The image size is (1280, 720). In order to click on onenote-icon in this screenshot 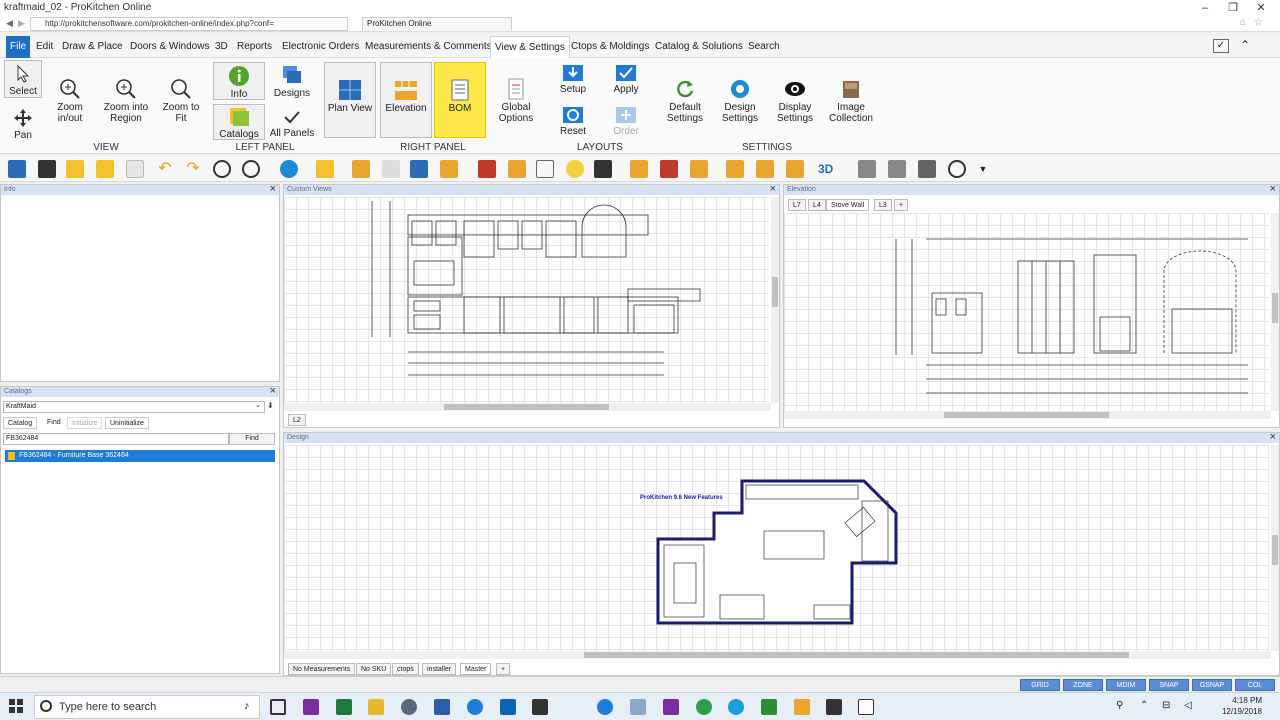, I will do `click(311, 707)`.